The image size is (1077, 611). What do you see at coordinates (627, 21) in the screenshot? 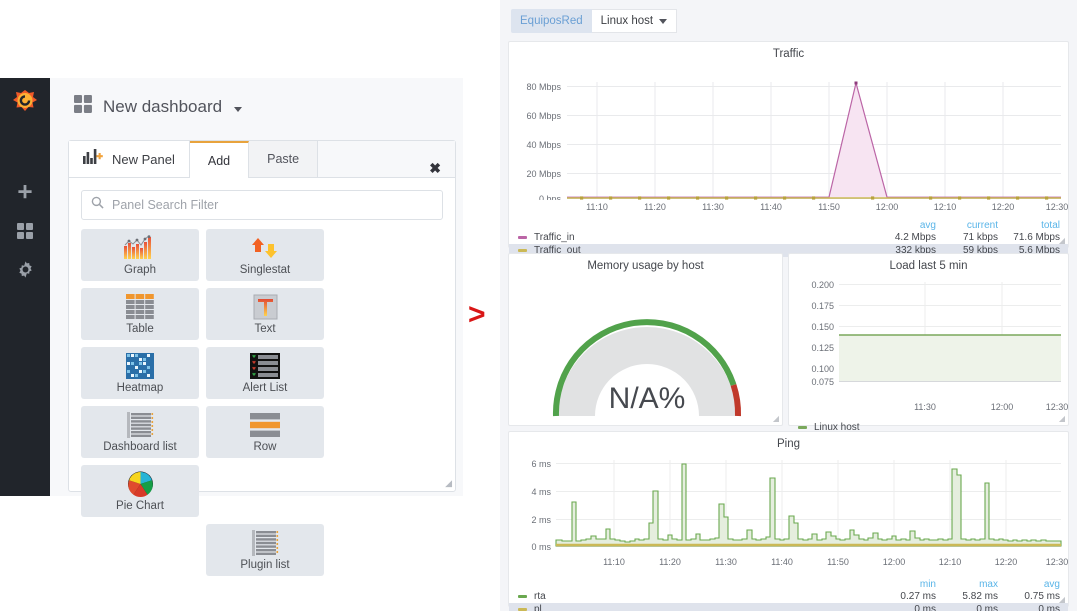
I see `template-variable-value: Linux host` at bounding box center [627, 21].